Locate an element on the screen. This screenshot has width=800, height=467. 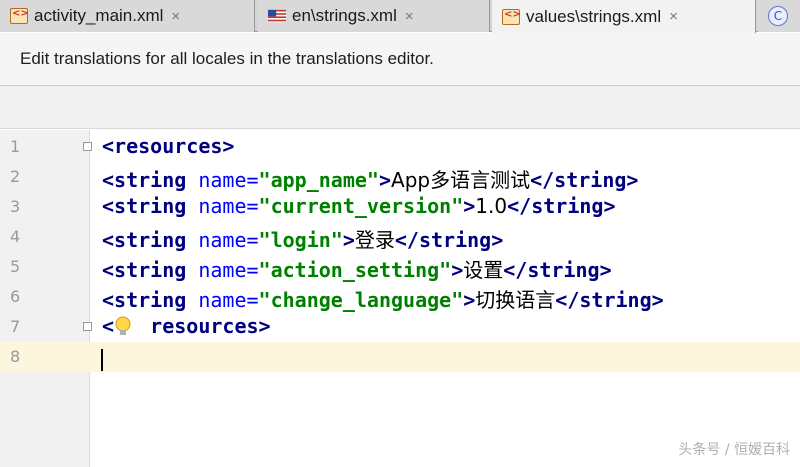
code-line: 1 <resources> is located at coordinates (400, 147).